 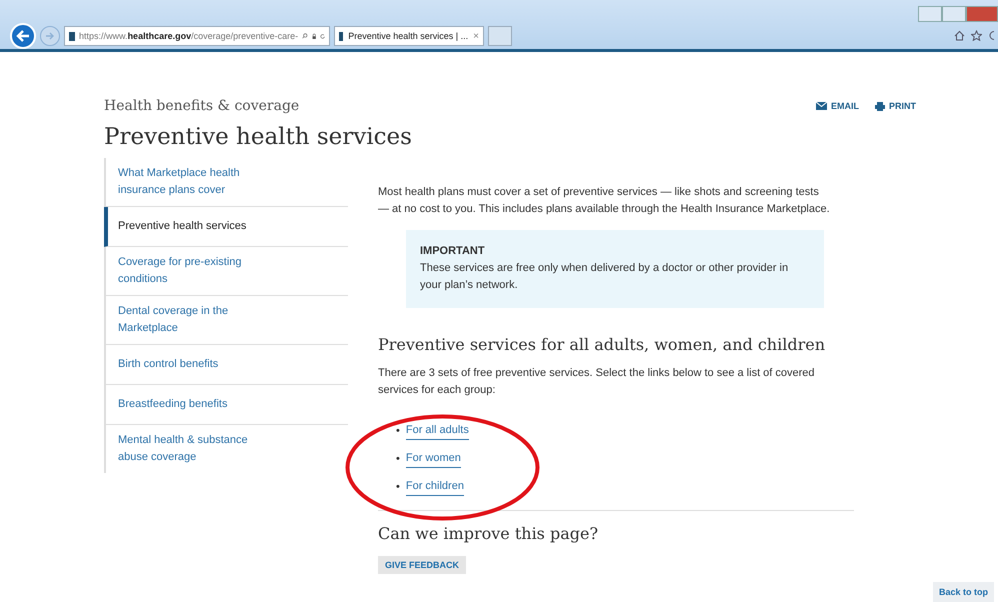 I want to click on sidebar-item: Breastfeeding benefits, so click(x=226, y=405).